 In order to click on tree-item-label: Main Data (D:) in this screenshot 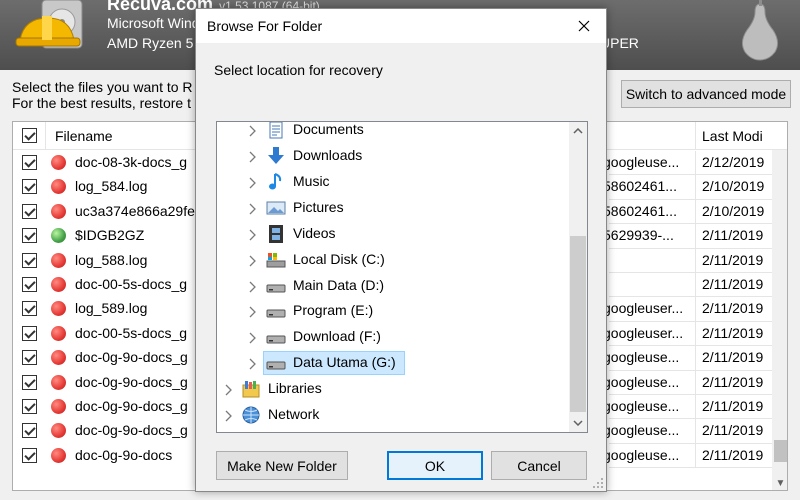, I will do `click(339, 285)`.